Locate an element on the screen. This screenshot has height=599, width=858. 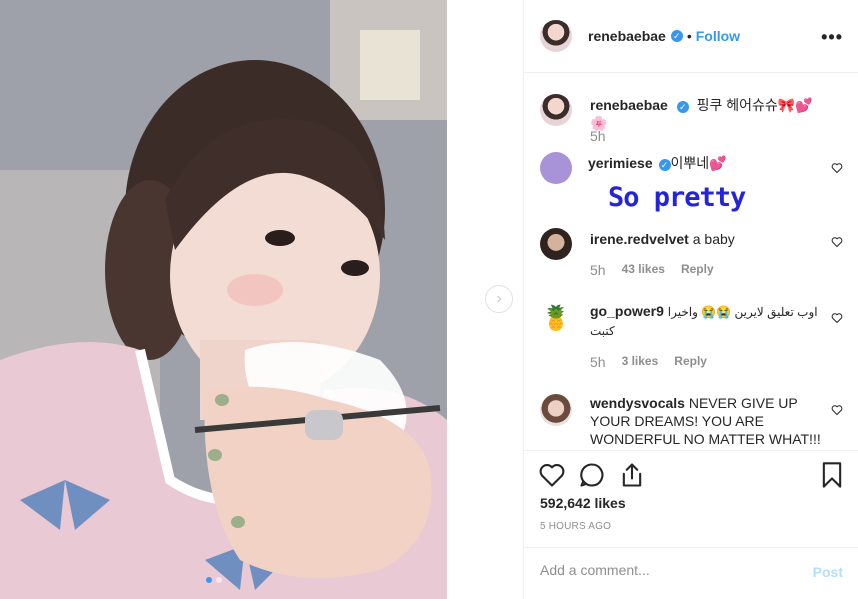
caption-time: 5h is located at coordinates (598, 136).